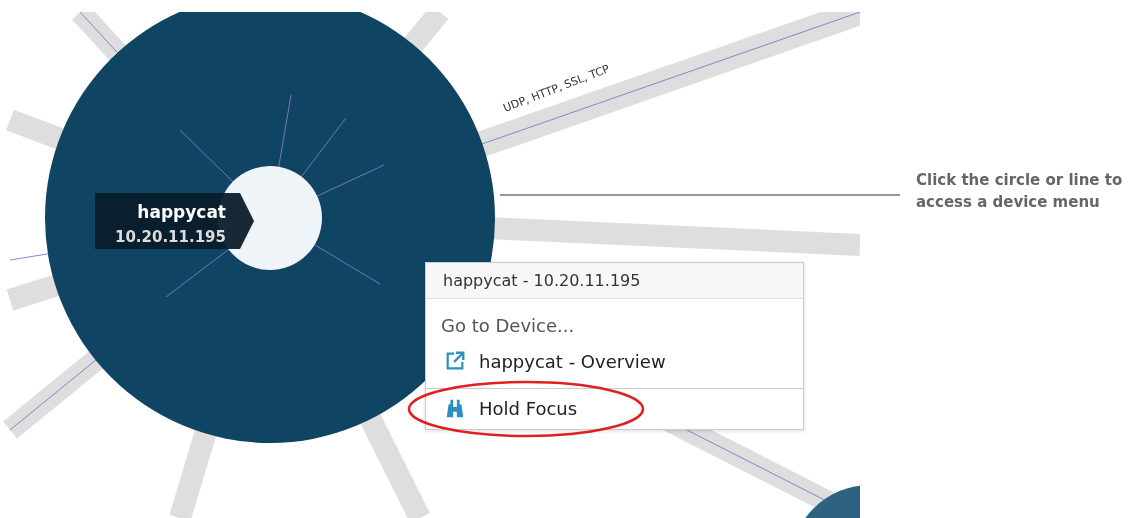 The height and width of the screenshot is (518, 1142). Describe the element at coordinates (170, 237) in the screenshot. I see `device-address: 10.20.11.195` at that location.